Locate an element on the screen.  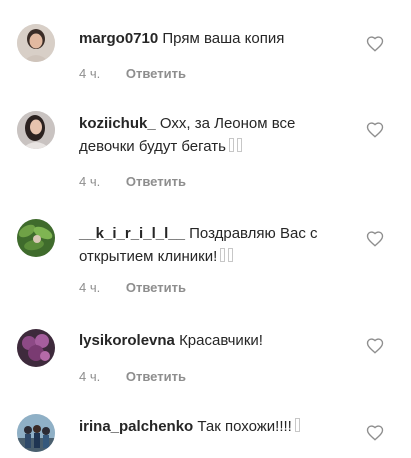
comment-body: irina_palchenko Так похожи!!!! is located at coordinates (214, 426).